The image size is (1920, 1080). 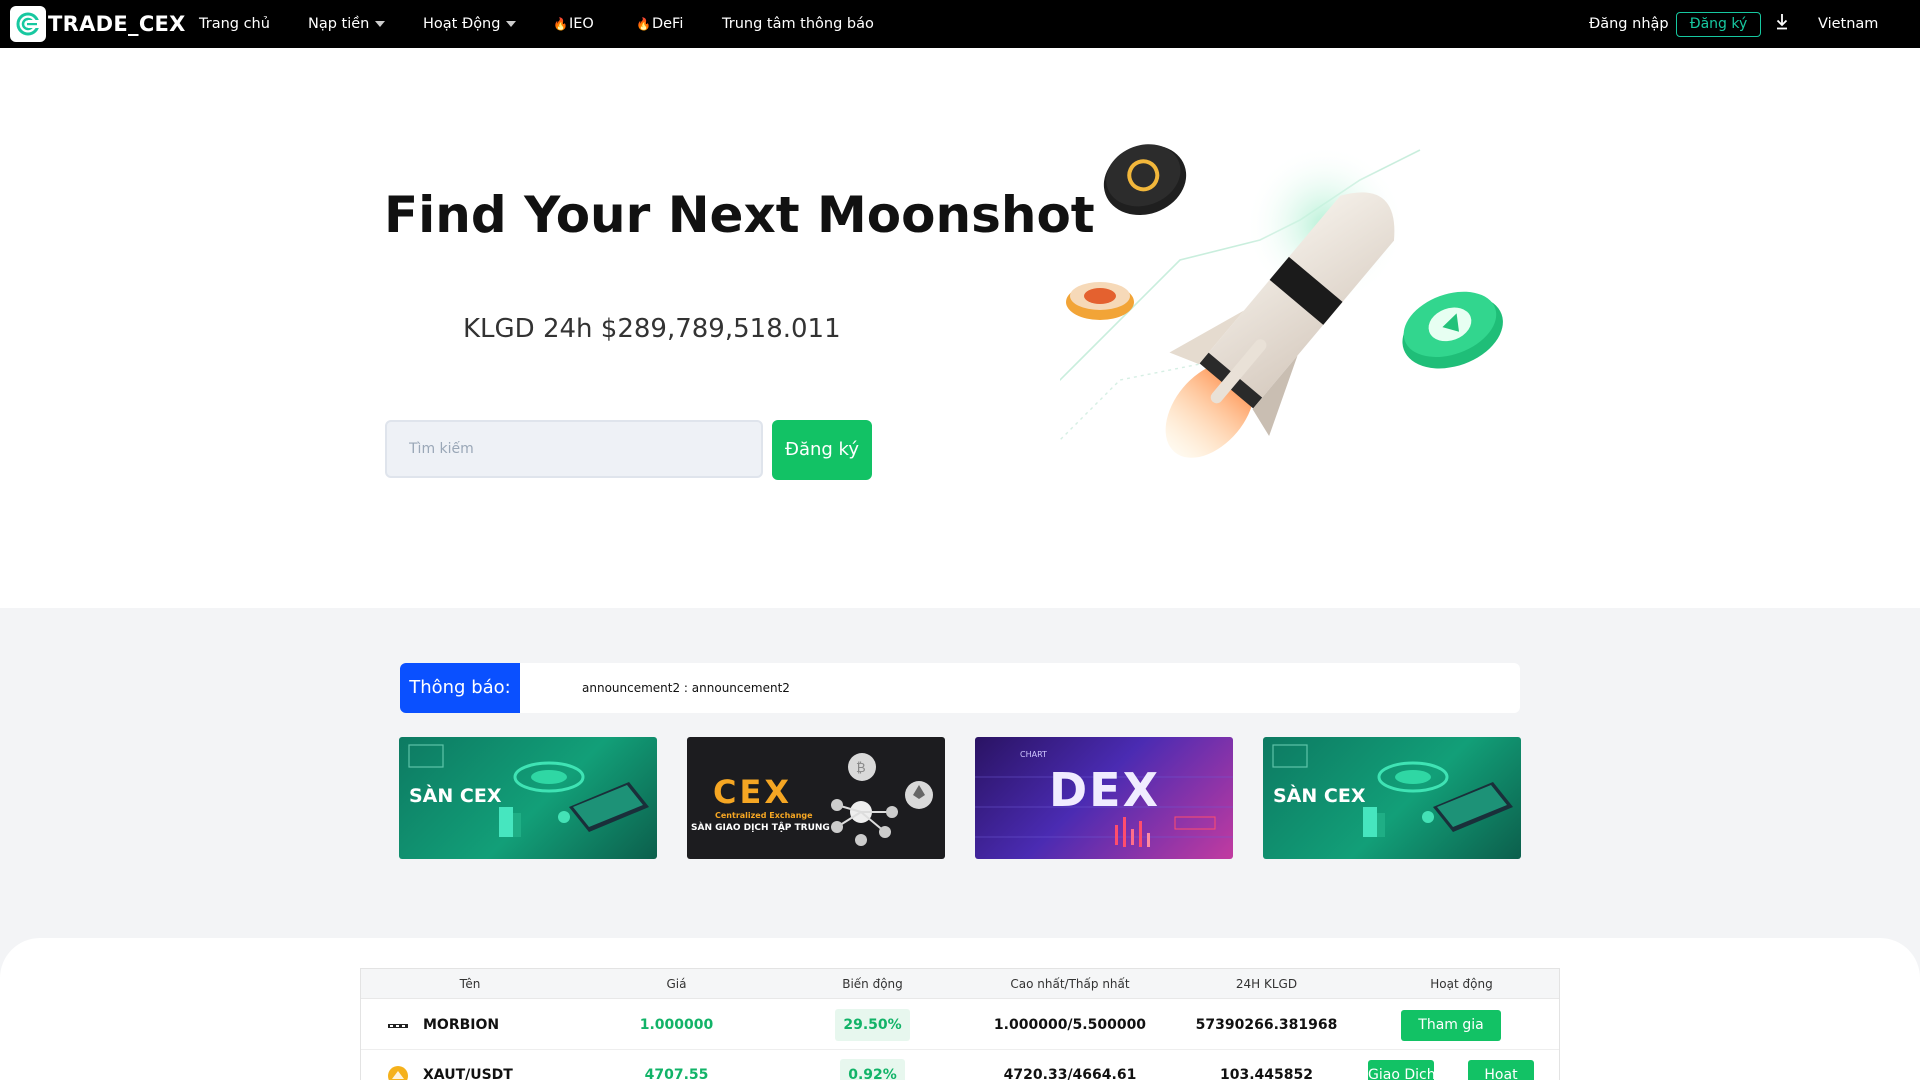 What do you see at coordinates (1718, 24) in the screenshot?
I see `register-button: Đăng ký` at bounding box center [1718, 24].